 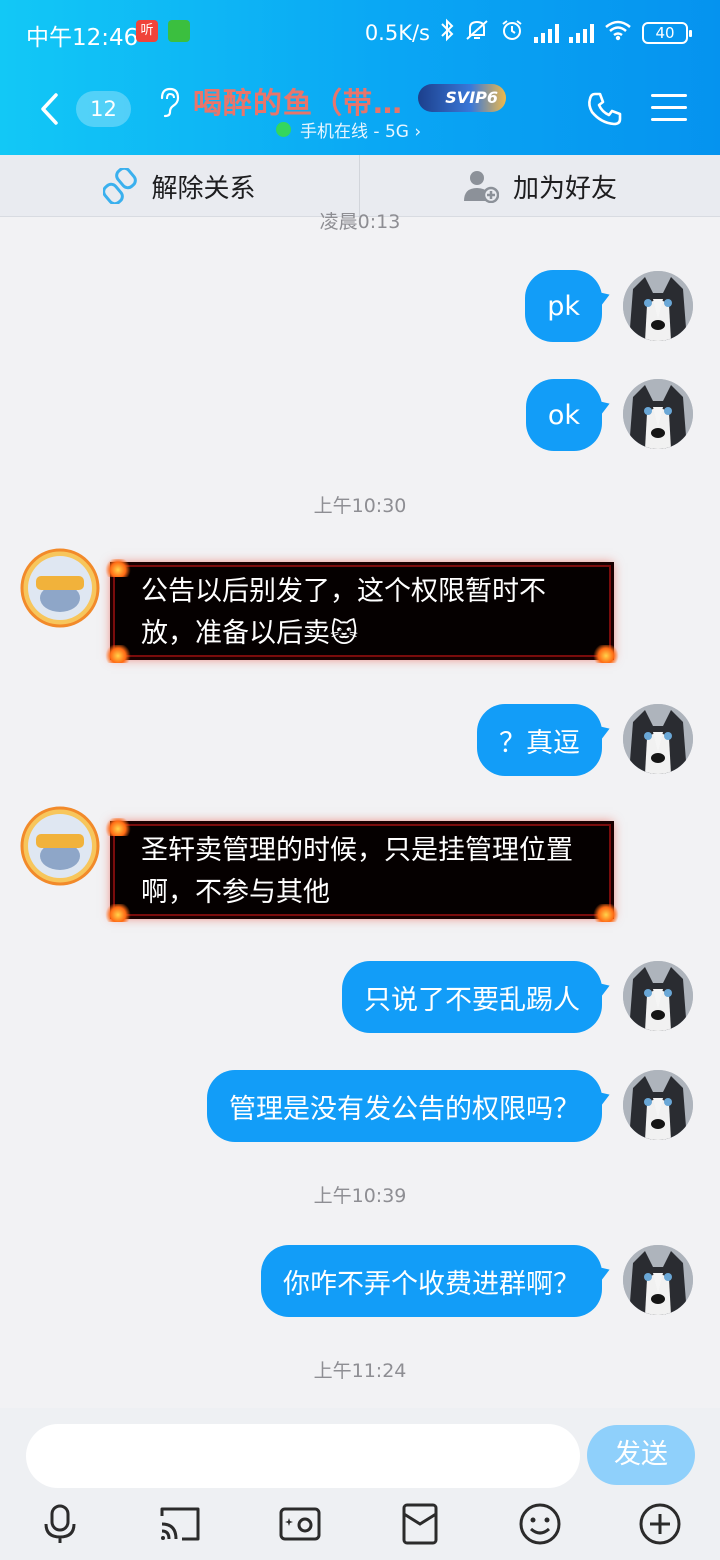 What do you see at coordinates (360, 506) in the screenshot?
I see `message-timestamp: 上午10:30` at bounding box center [360, 506].